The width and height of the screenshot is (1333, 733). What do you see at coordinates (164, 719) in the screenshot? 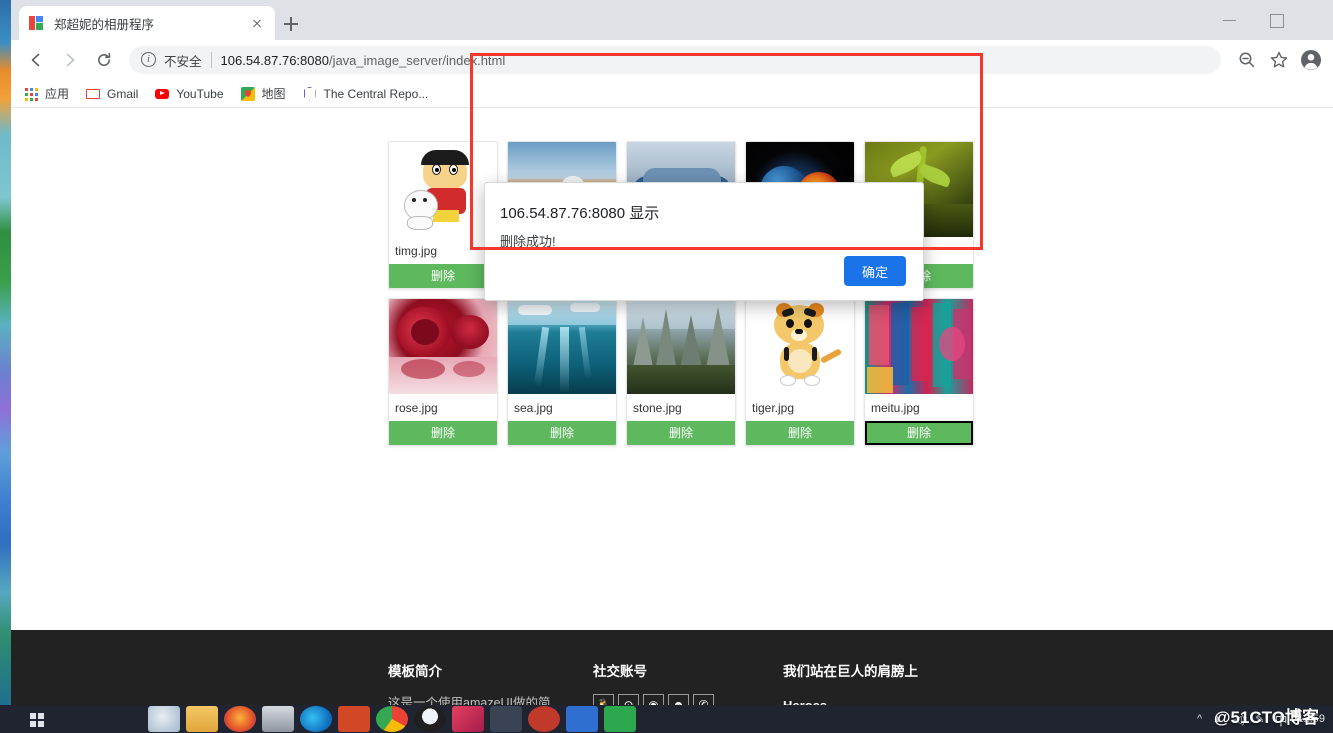
I see `weather-icon` at bounding box center [164, 719].